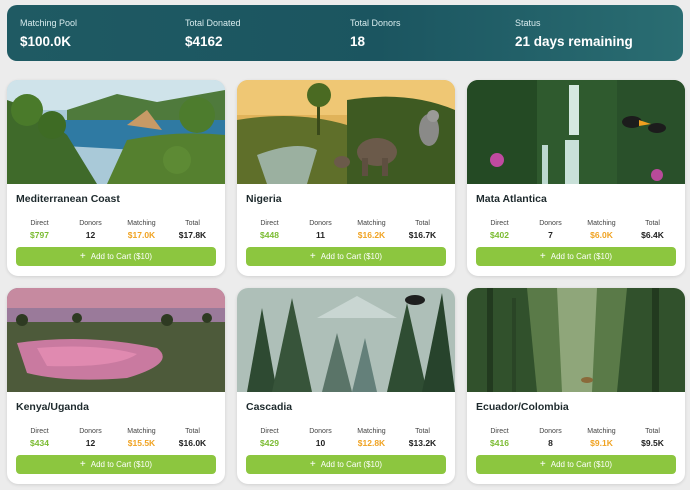  Describe the element at coordinates (192, 235) in the screenshot. I see `total-value: $17.8K` at that location.